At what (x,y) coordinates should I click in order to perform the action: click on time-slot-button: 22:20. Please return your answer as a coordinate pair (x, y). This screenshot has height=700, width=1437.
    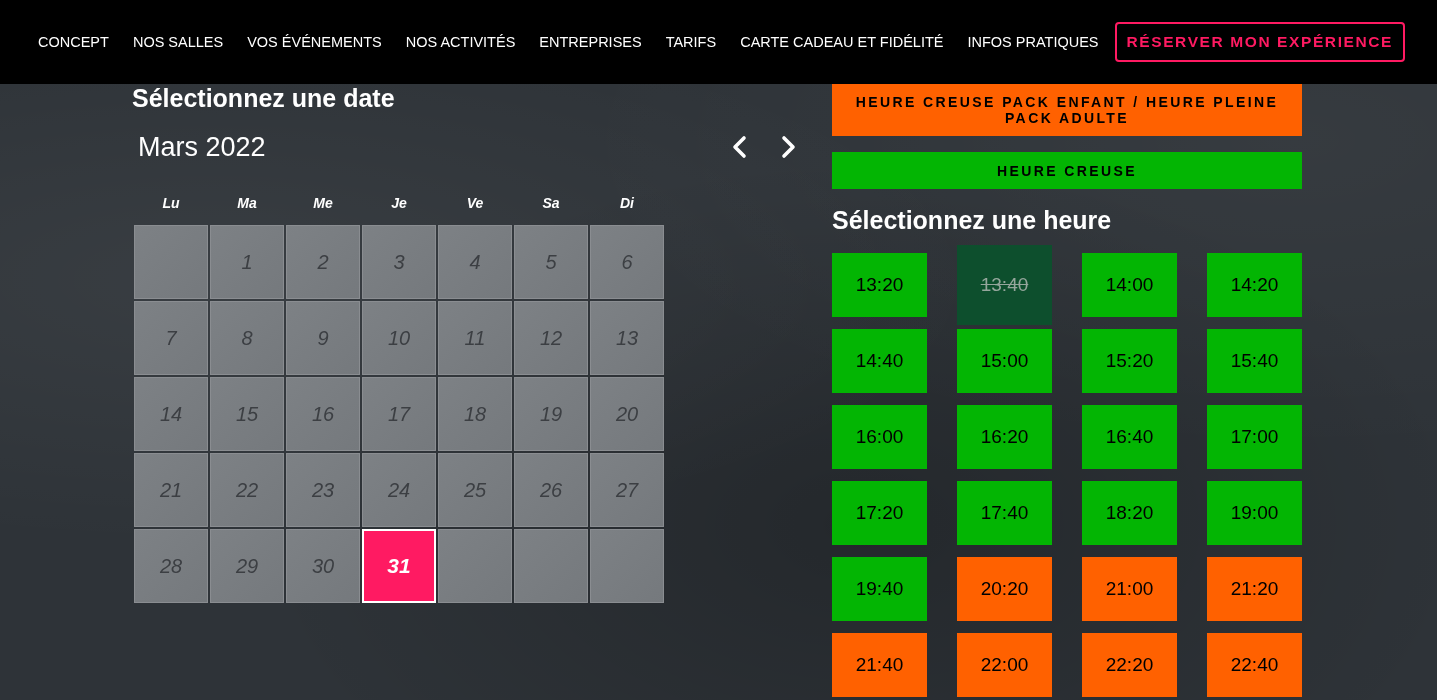
    Looking at the image, I should click on (1129, 665).